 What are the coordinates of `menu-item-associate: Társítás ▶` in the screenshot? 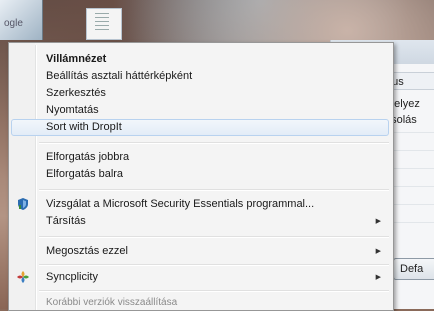 It's located at (200, 221).